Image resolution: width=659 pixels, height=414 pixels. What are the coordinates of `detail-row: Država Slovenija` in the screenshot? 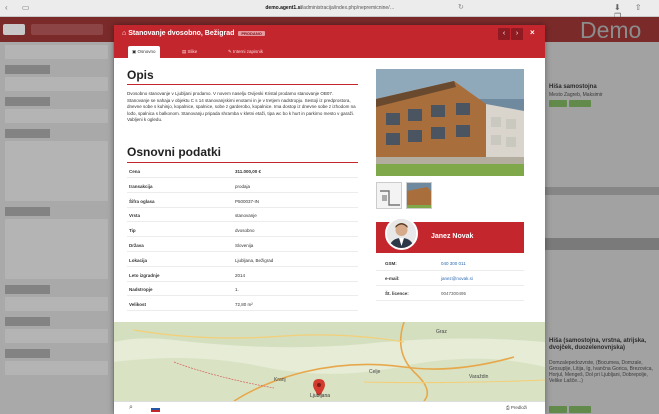 It's located at (242, 246).